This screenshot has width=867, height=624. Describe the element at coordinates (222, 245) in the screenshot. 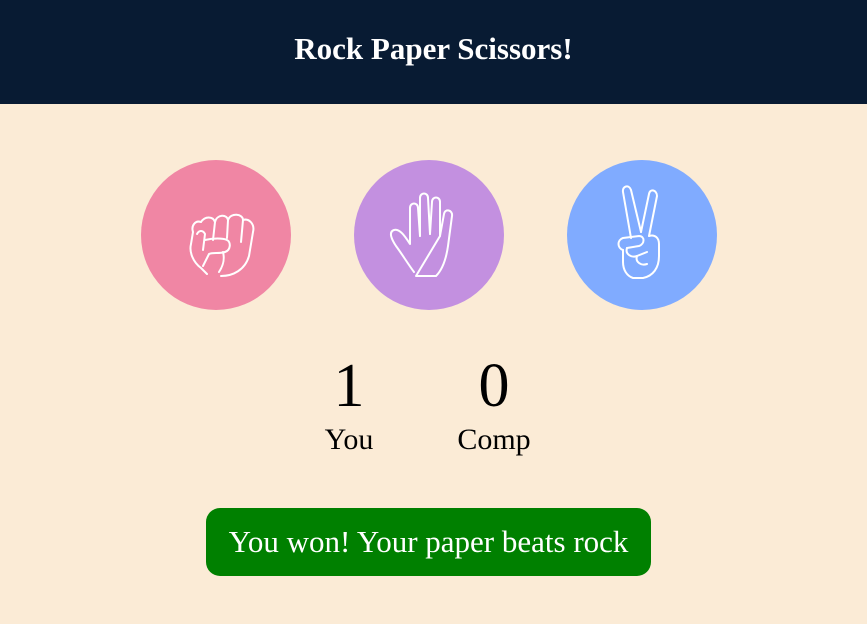

I see `fist-icon` at that location.